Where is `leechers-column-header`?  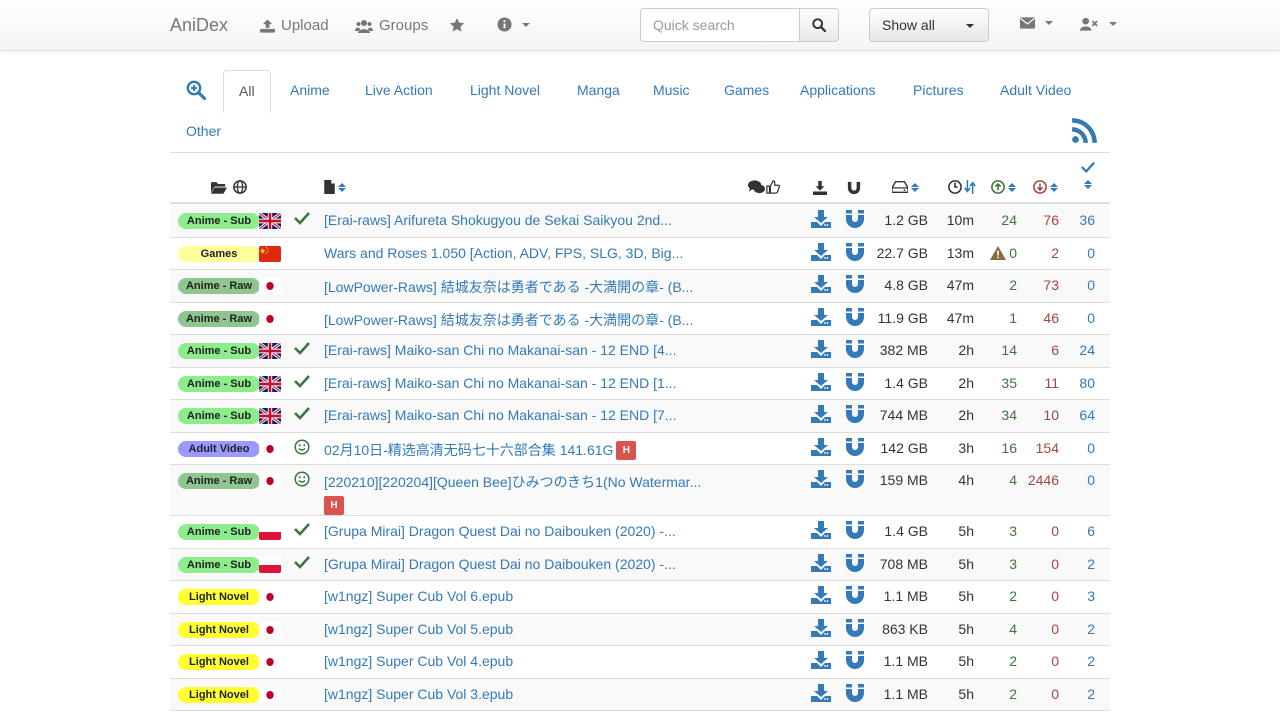
leechers-column-header is located at coordinates (1045, 187).